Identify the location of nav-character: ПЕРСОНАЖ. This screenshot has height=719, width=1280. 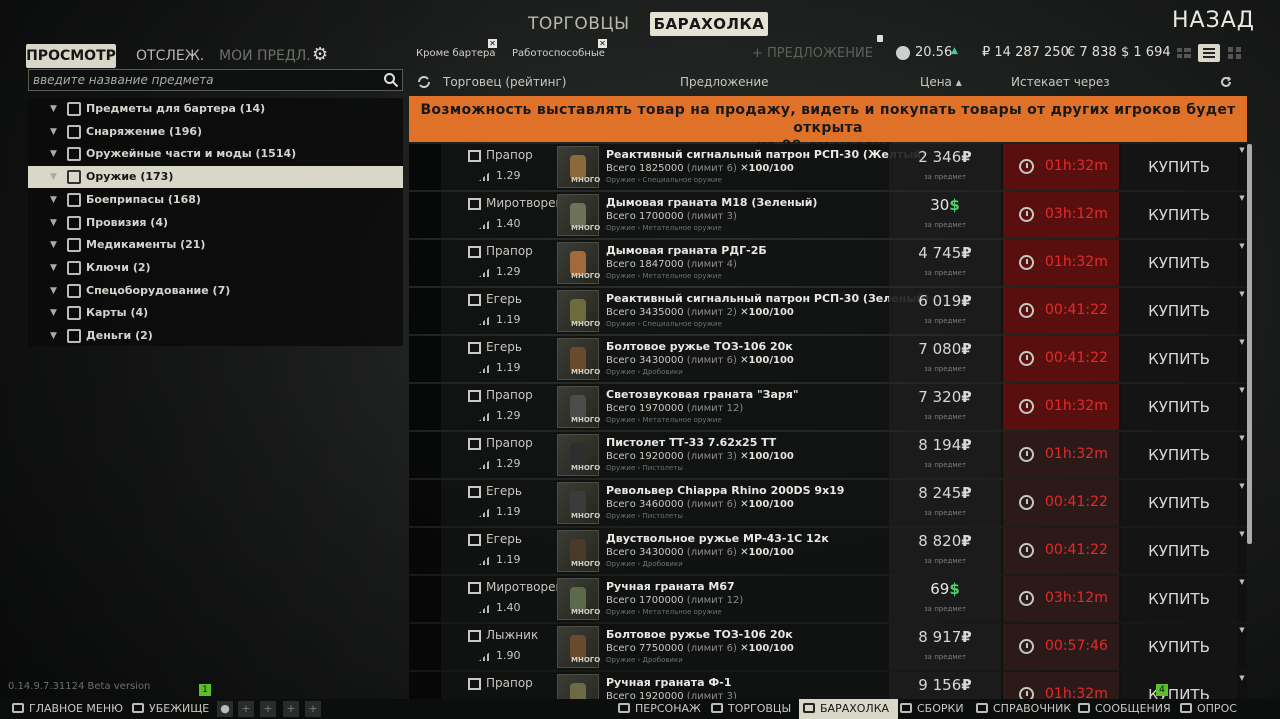
(659, 709).